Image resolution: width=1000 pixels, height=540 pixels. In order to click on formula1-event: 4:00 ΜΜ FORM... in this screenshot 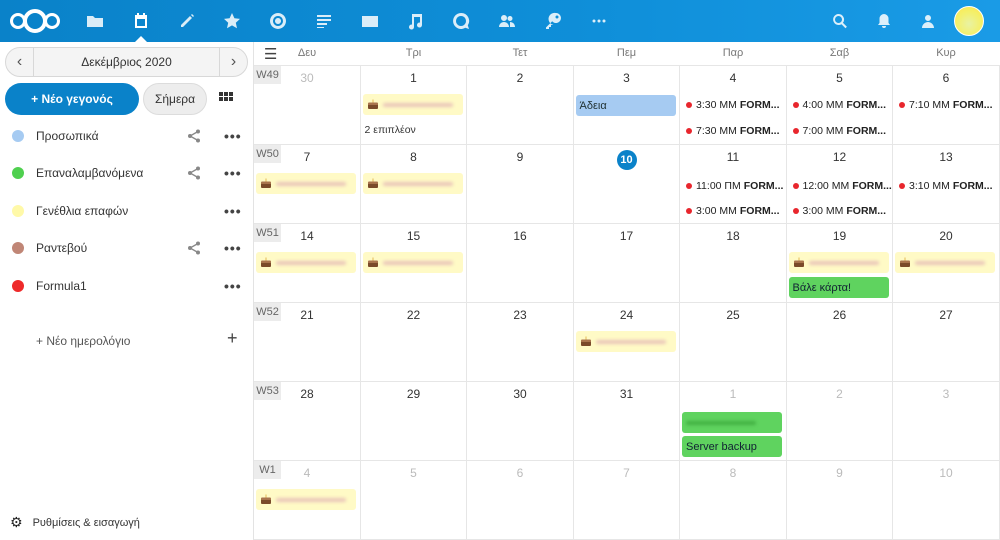, I will do `click(842, 105)`.